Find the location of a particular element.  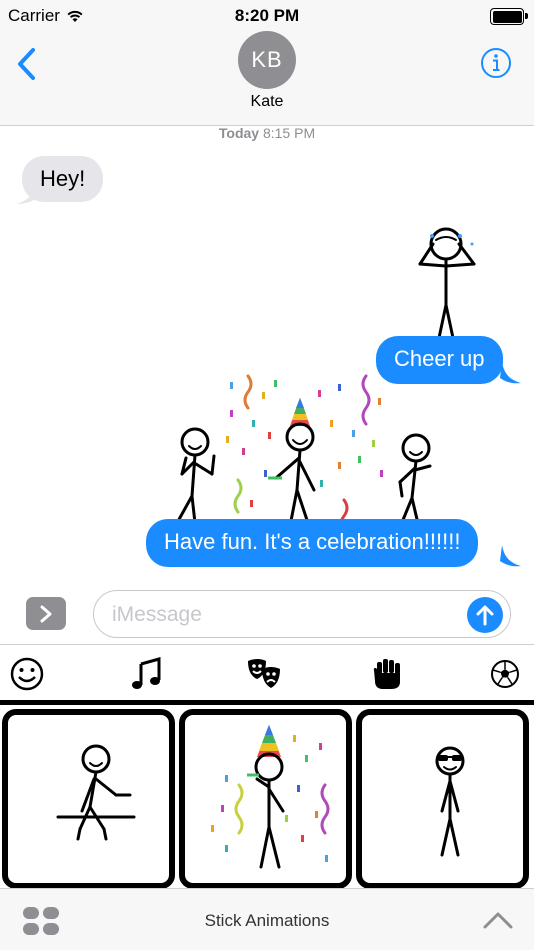

soccer-ball-icon is located at coordinates (505, 674).